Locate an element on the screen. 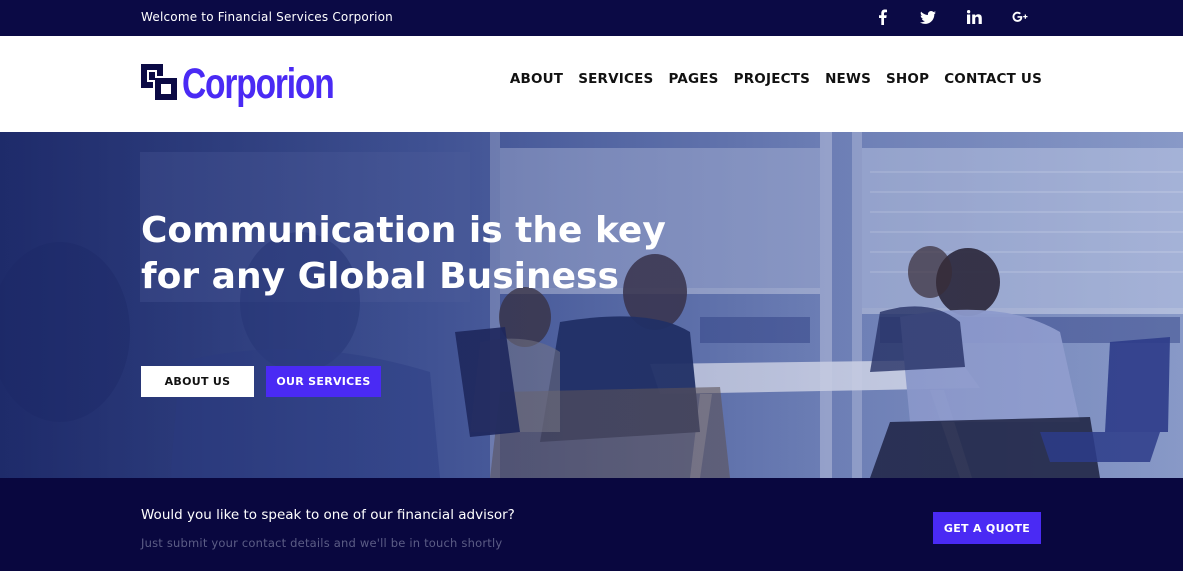 This screenshot has height=571, width=1183. social-links is located at coordinates (951, 17).